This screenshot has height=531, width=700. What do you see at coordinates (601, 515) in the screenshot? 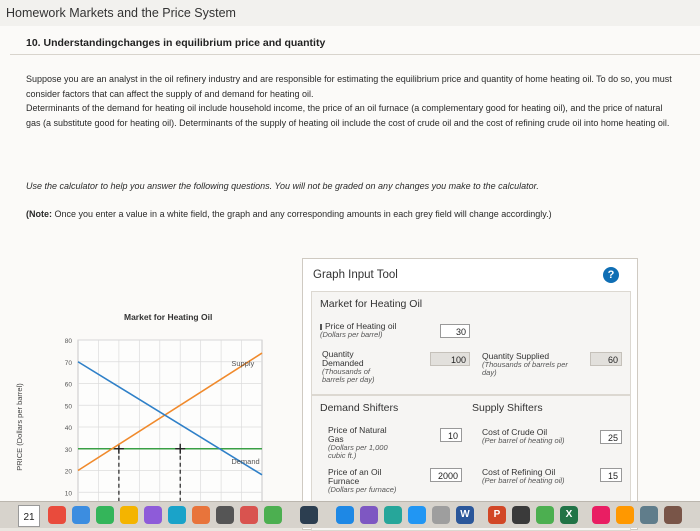
I see `app-magenta-icon` at bounding box center [601, 515].